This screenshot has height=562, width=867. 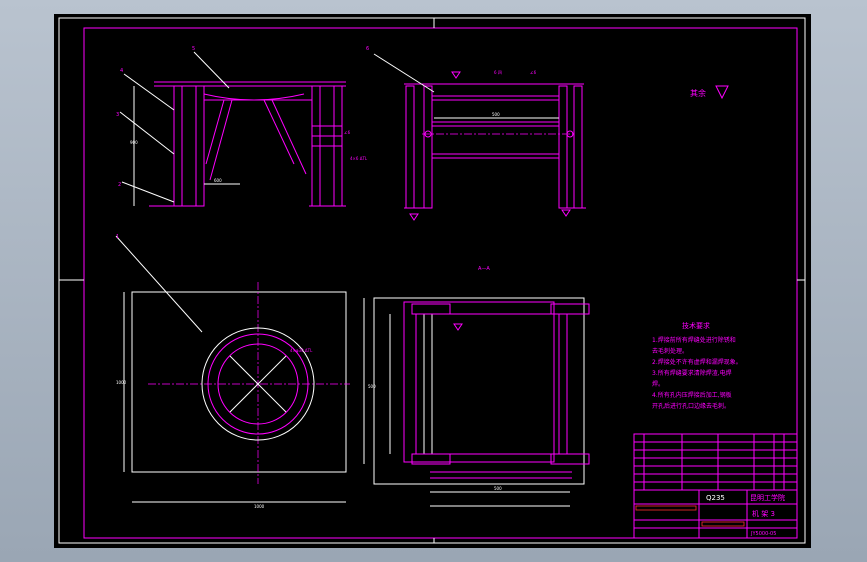 What do you see at coordinates (476, 133) in the screenshot?
I see `side-view: 500 6 6 四 ∠6` at bounding box center [476, 133].